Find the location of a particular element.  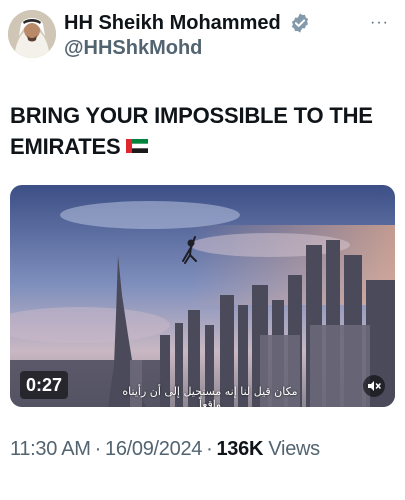

profile-photo-icon is located at coordinates (32, 34).